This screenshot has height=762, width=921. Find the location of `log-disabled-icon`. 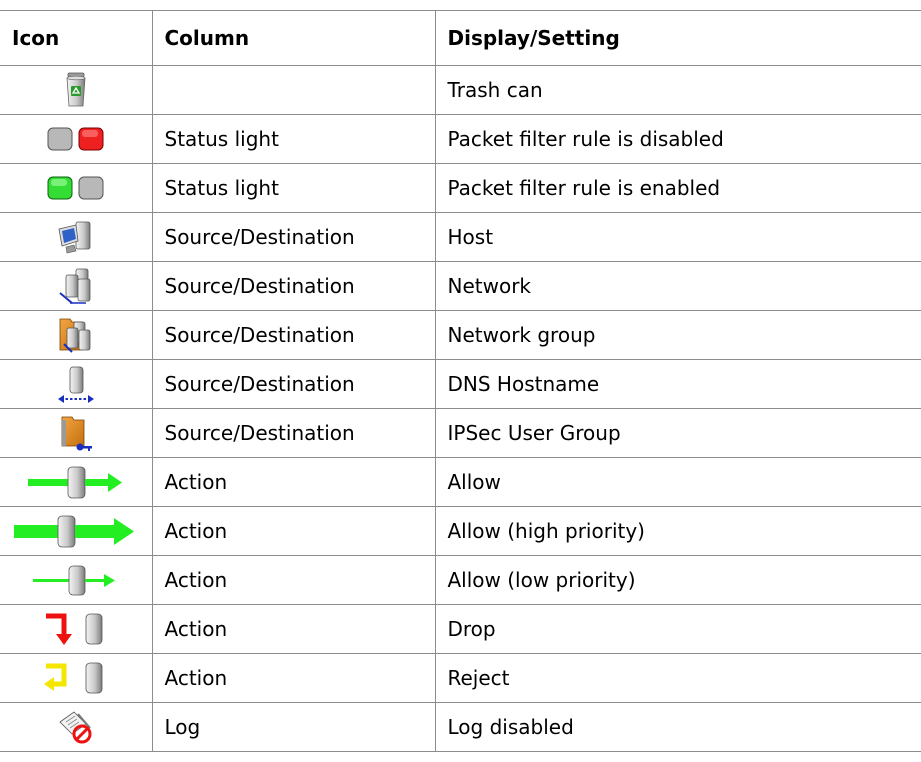

log-disabled-icon is located at coordinates (76, 727).